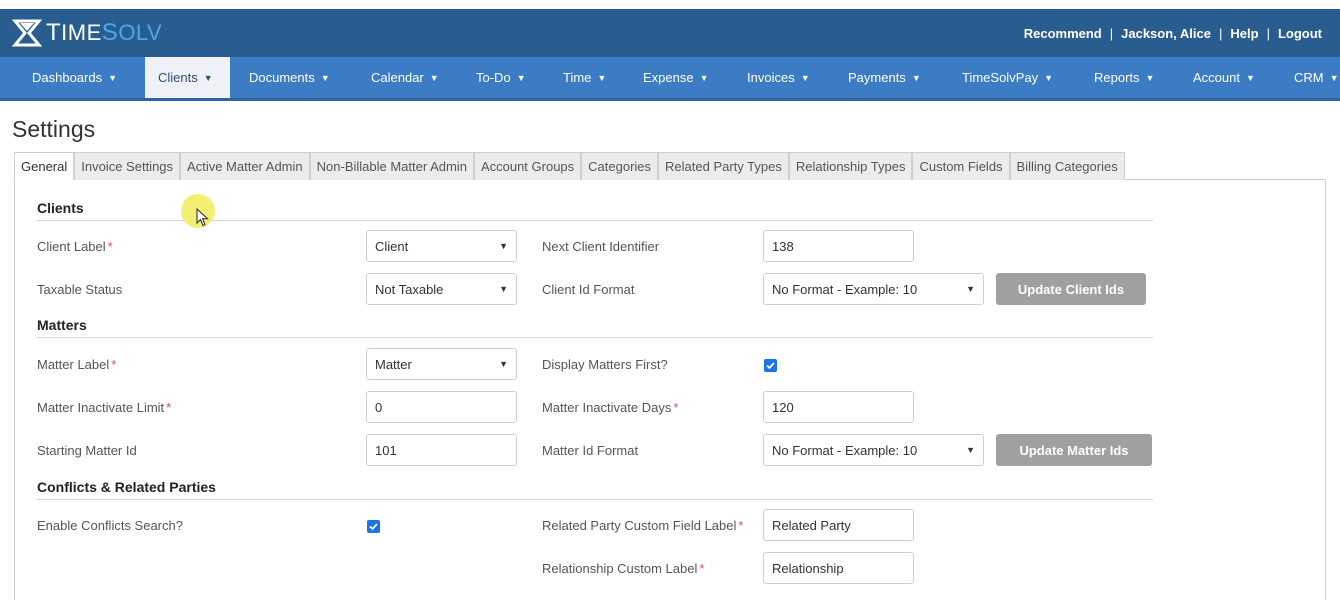  What do you see at coordinates (441, 289) in the screenshot?
I see `taxable-status-select: Not Taxable ▼` at bounding box center [441, 289].